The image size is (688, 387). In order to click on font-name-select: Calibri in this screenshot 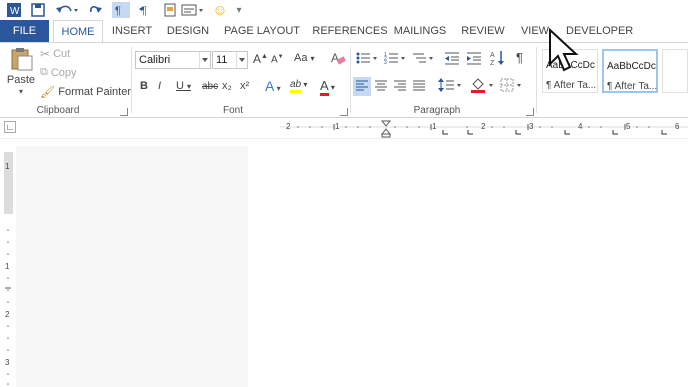, I will do `click(173, 60)`.